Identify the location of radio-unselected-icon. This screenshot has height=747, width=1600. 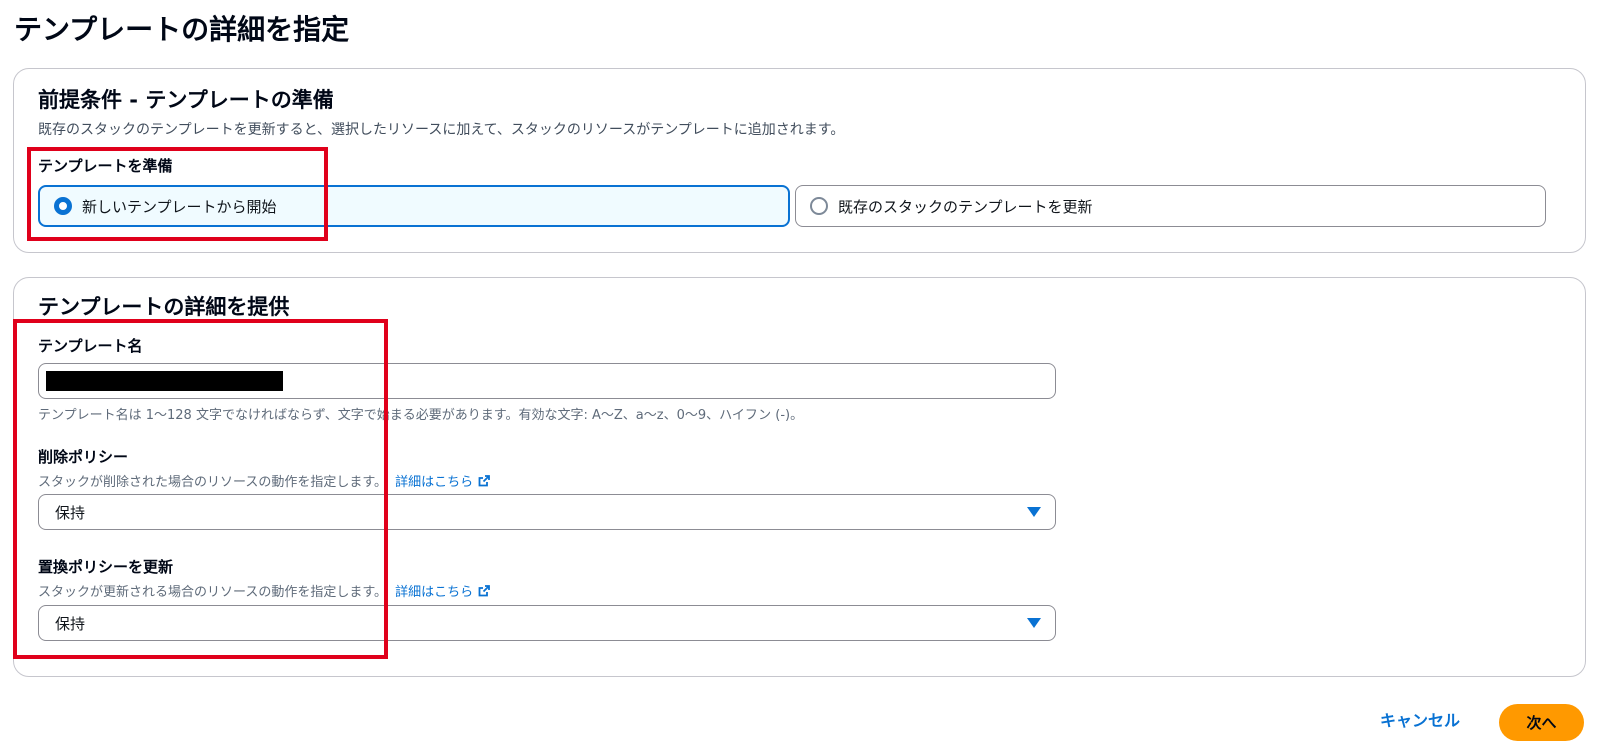
(819, 206).